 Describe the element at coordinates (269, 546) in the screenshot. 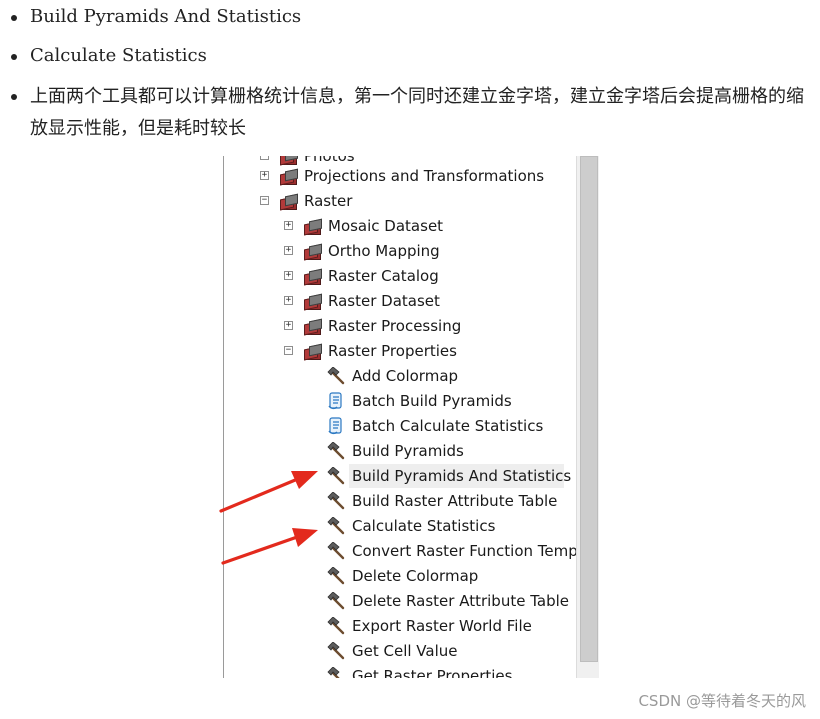

I see `arrow-to-calculate-statistics` at that location.